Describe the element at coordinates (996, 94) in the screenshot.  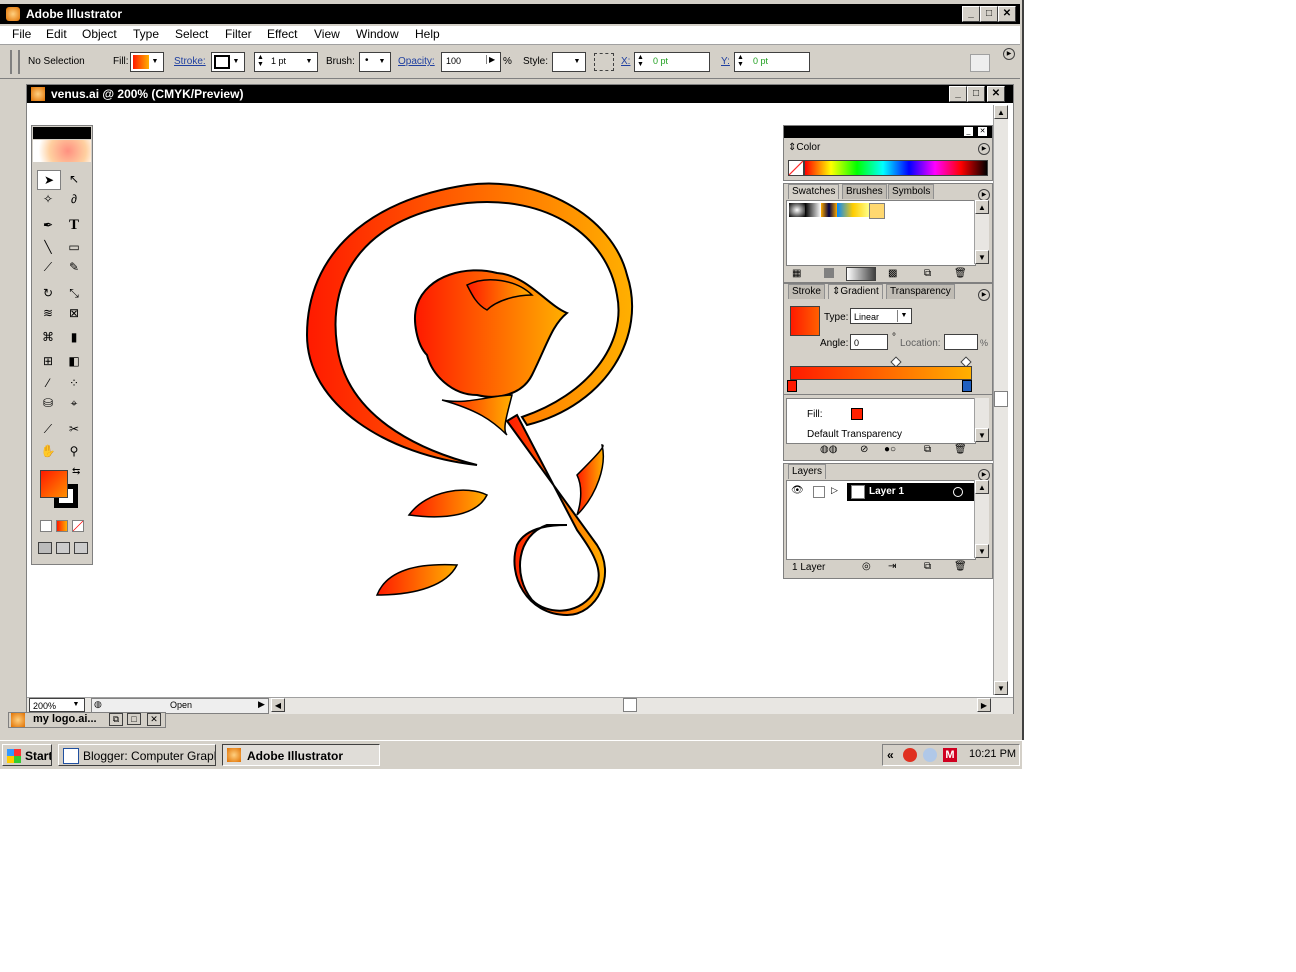
I see `doc-close-button: ✕` at that location.